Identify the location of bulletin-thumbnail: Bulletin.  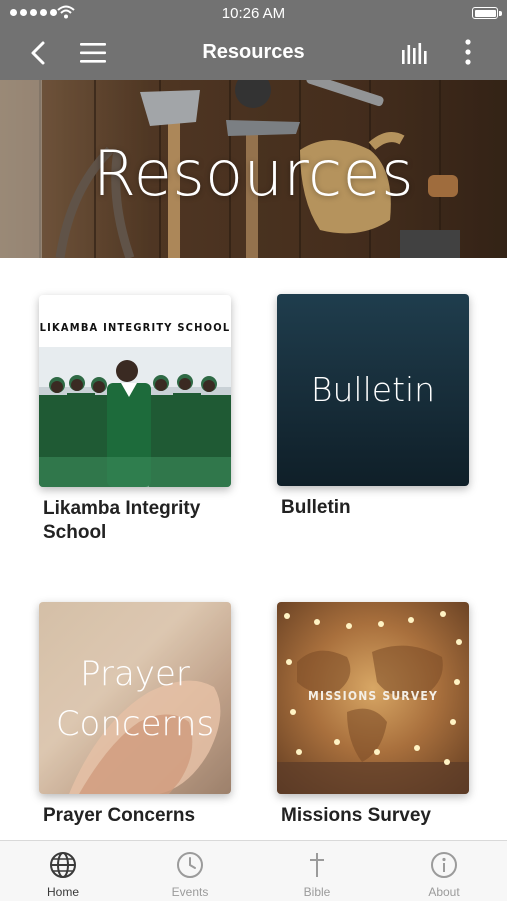
(373, 390).